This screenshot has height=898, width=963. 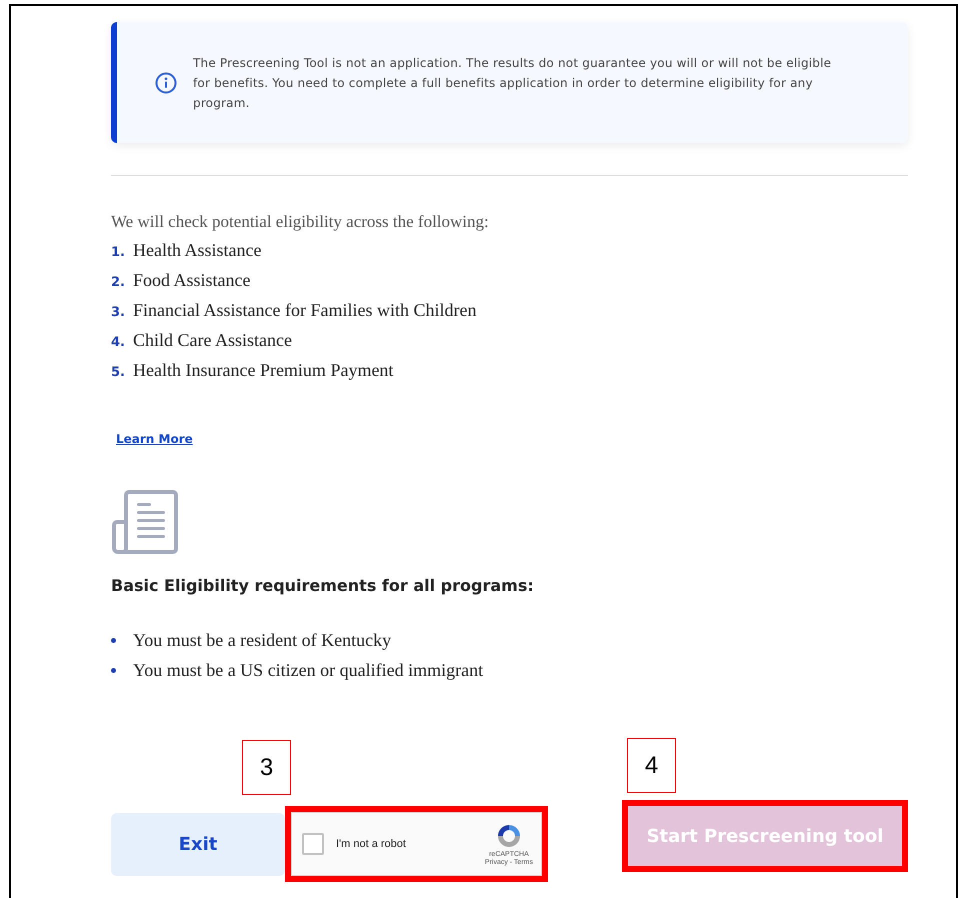 What do you see at coordinates (651, 765) in the screenshot?
I see `annotation-number: 4` at bounding box center [651, 765].